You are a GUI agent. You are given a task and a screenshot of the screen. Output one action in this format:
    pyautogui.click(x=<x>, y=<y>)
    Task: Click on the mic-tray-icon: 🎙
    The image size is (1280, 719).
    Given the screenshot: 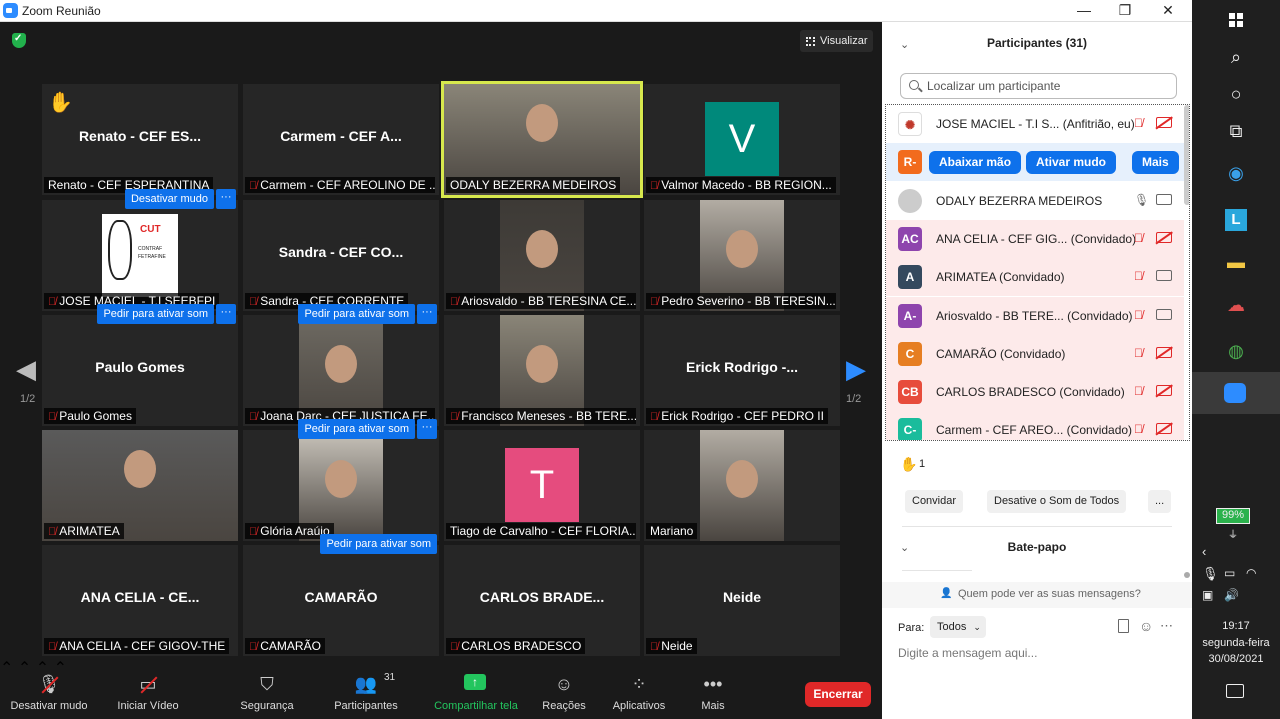 What is the action you would take?
    pyautogui.click(x=1210, y=574)
    